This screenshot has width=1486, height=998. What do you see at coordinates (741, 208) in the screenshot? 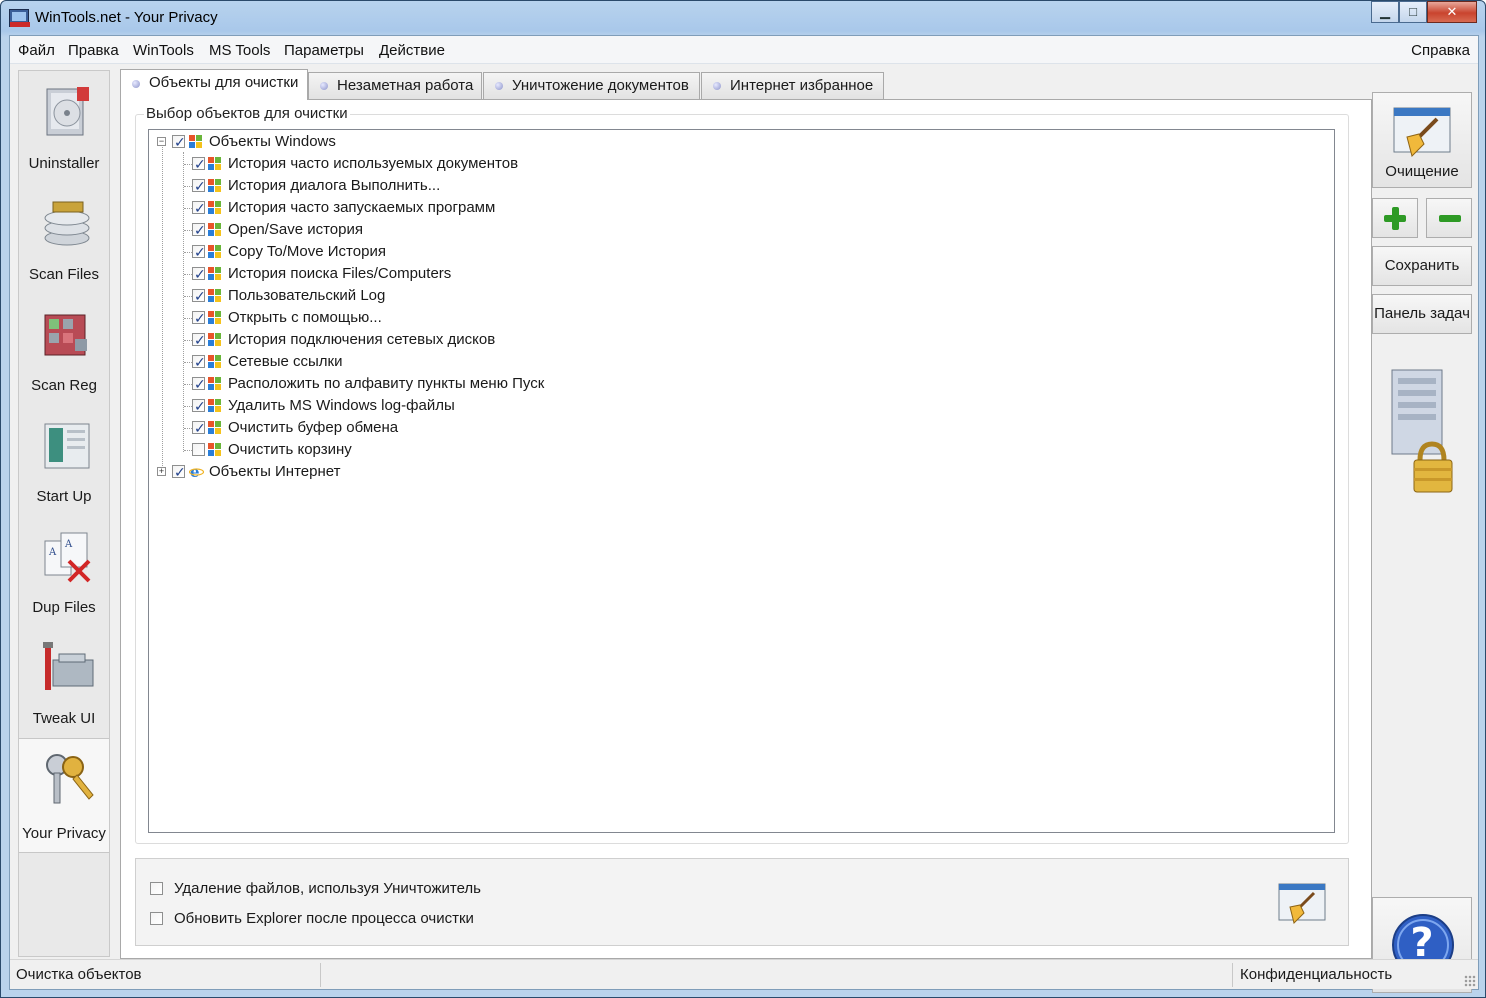
I see `tree-item: История часто запускаемых программ` at bounding box center [741, 208].